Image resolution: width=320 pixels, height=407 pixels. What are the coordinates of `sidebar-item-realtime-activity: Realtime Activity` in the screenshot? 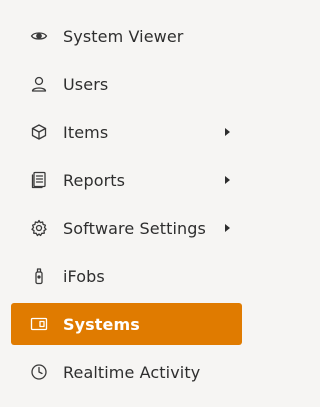 It's located at (126, 372).